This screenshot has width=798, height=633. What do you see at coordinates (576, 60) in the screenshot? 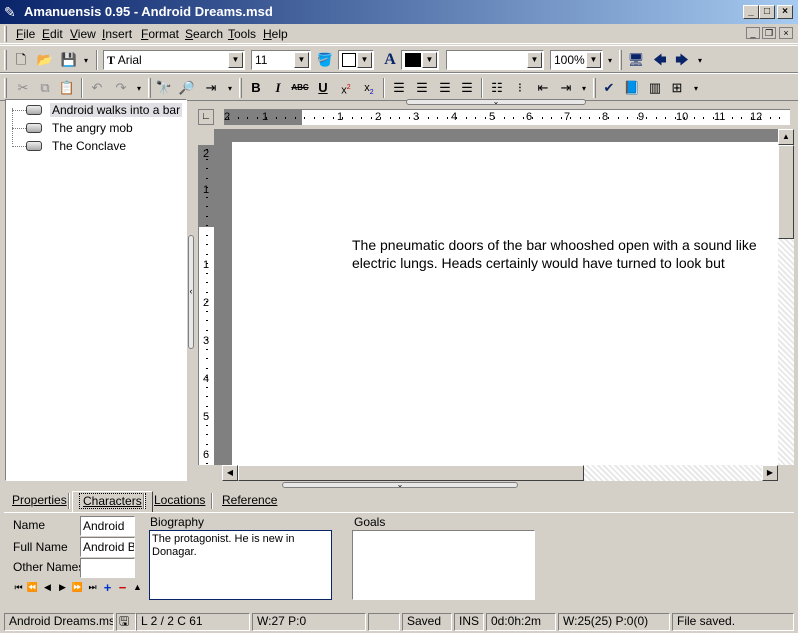
I see `zoom-select: 100% ▼` at bounding box center [576, 60].